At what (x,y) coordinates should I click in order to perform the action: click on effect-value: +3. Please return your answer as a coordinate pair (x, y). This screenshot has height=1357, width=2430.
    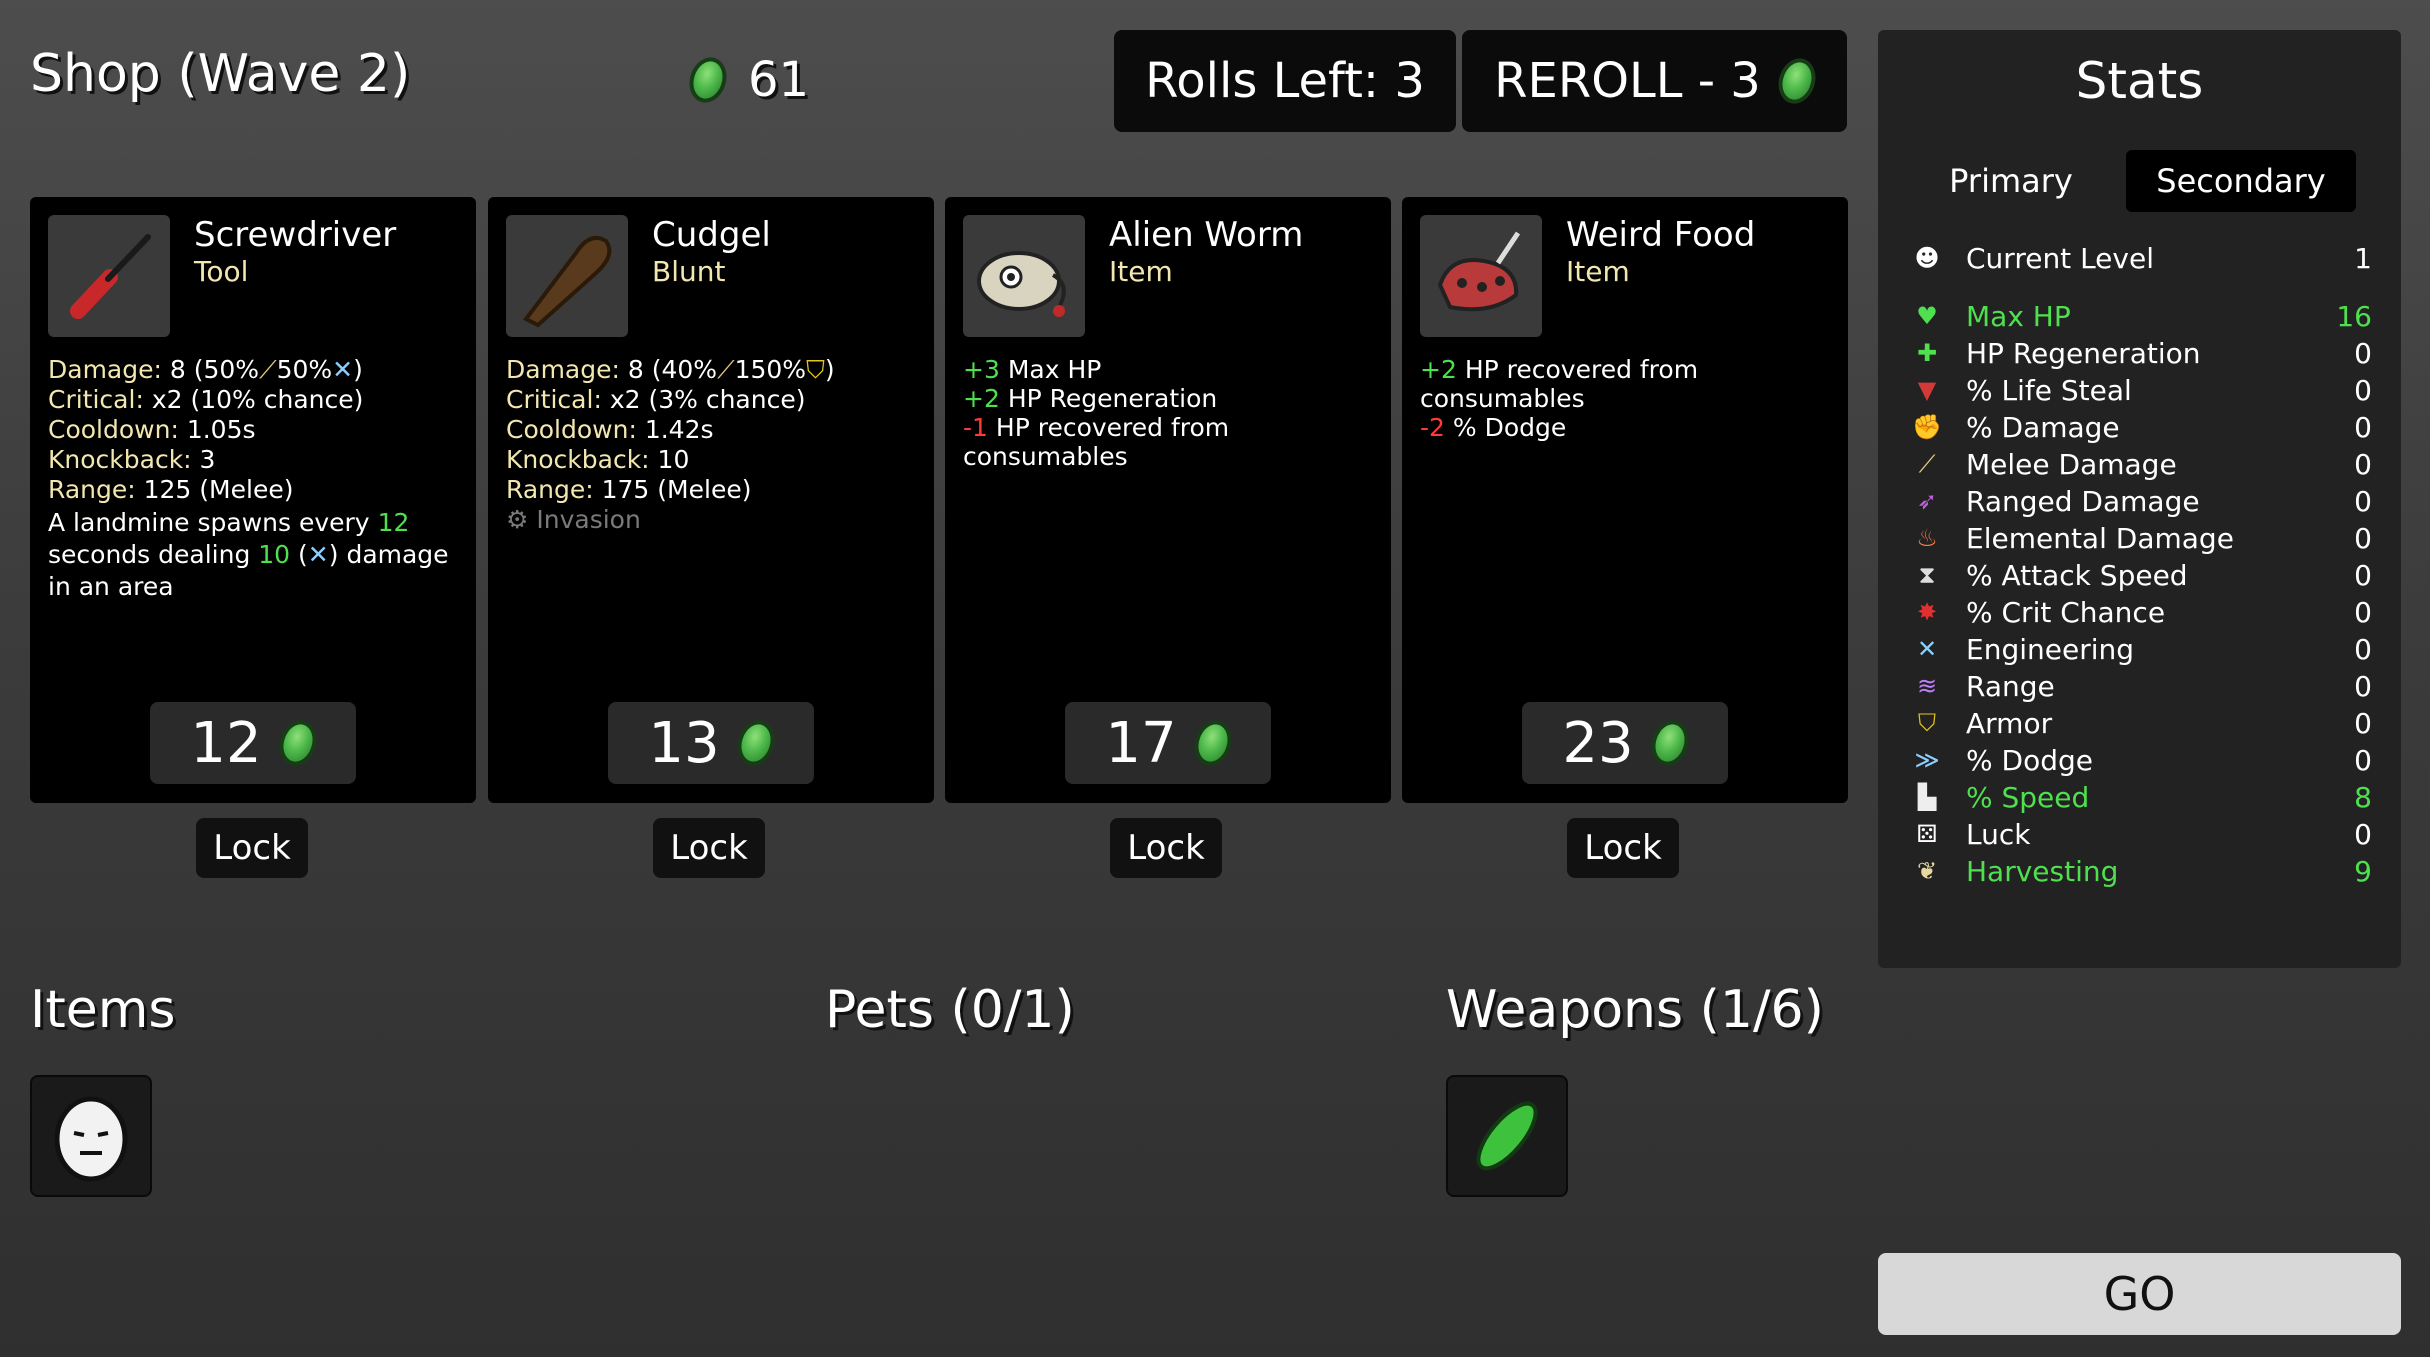
    Looking at the image, I should click on (981, 369).